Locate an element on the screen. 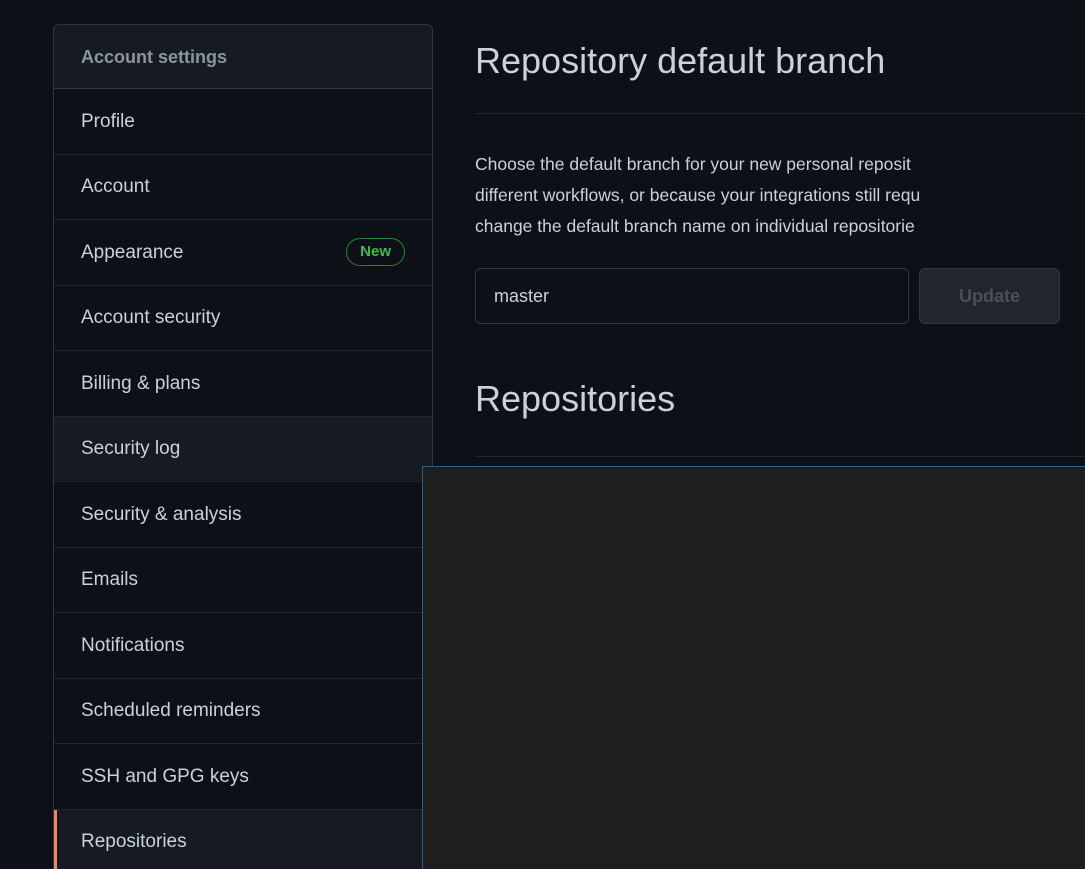 The image size is (1085, 869). sidebar-heading: Account settings is located at coordinates (243, 57).